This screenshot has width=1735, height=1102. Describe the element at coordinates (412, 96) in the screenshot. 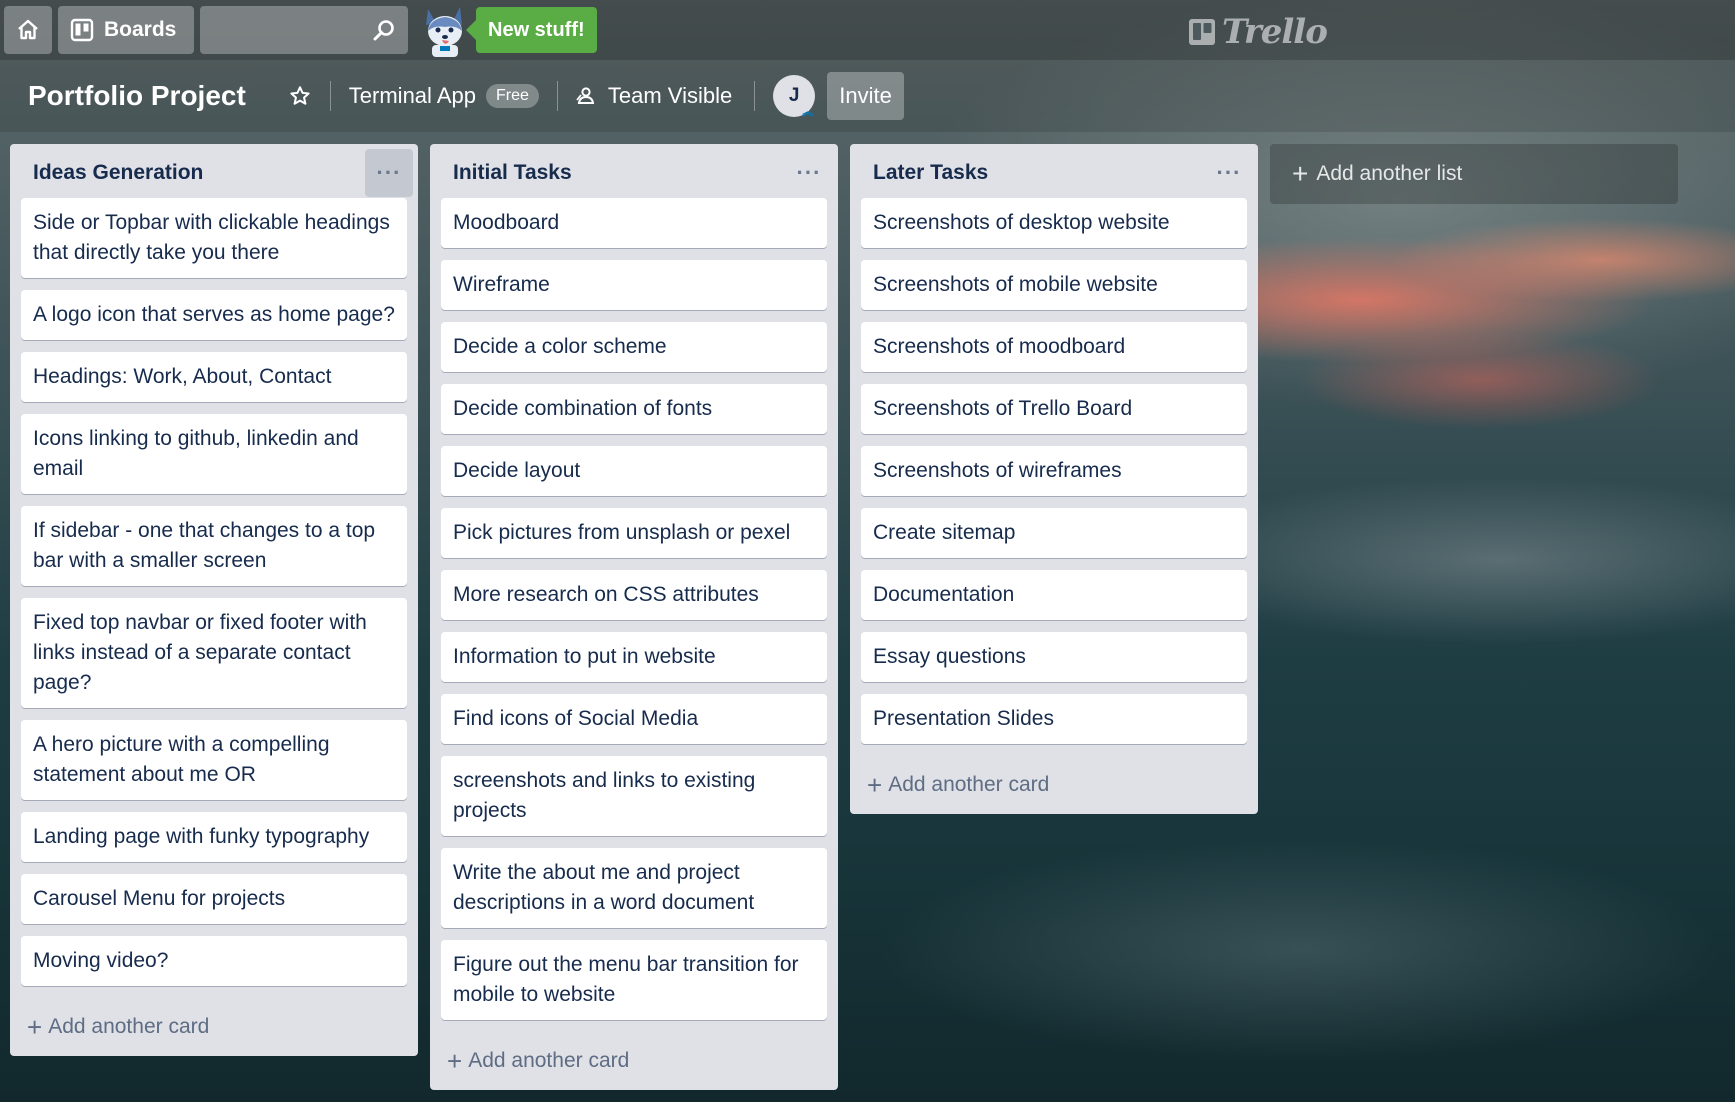

I see `team-name: Terminal App` at that location.